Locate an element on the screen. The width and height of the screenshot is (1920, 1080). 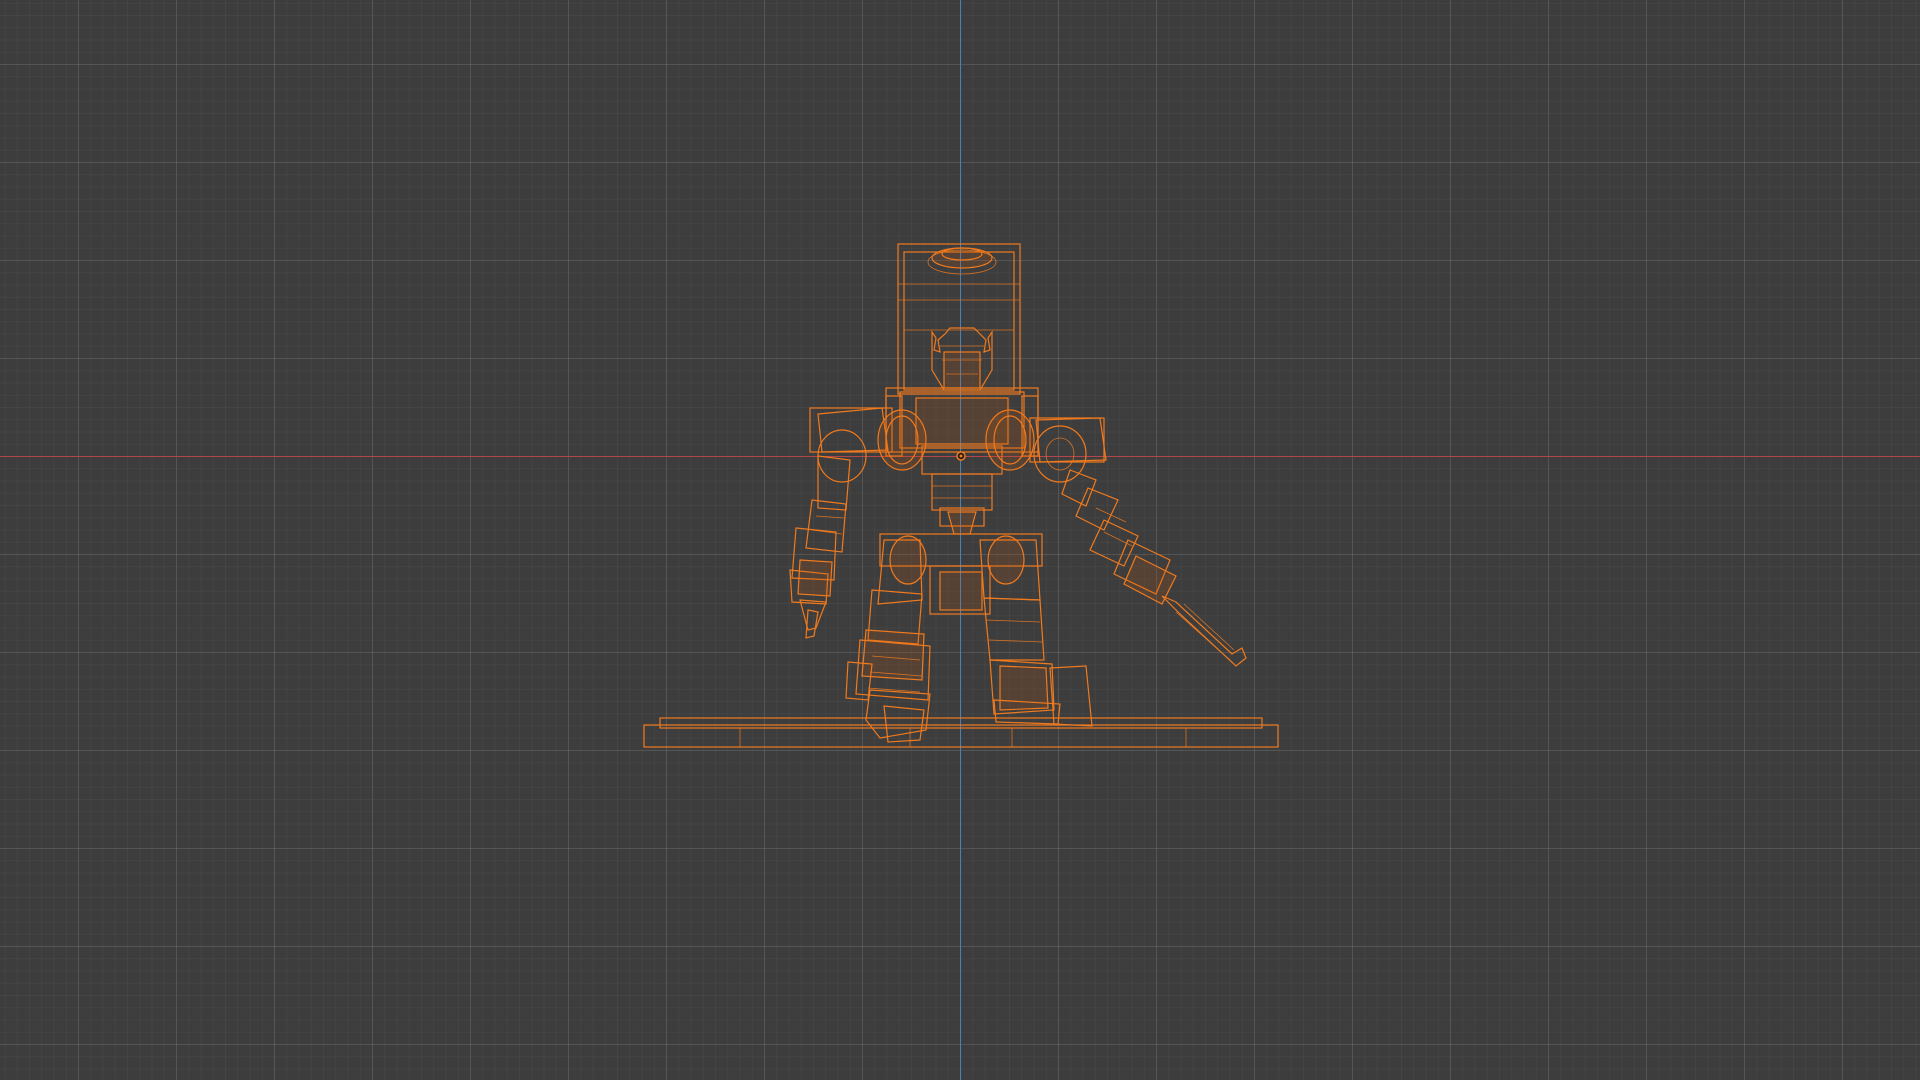
base-plate is located at coordinates (961, 732).